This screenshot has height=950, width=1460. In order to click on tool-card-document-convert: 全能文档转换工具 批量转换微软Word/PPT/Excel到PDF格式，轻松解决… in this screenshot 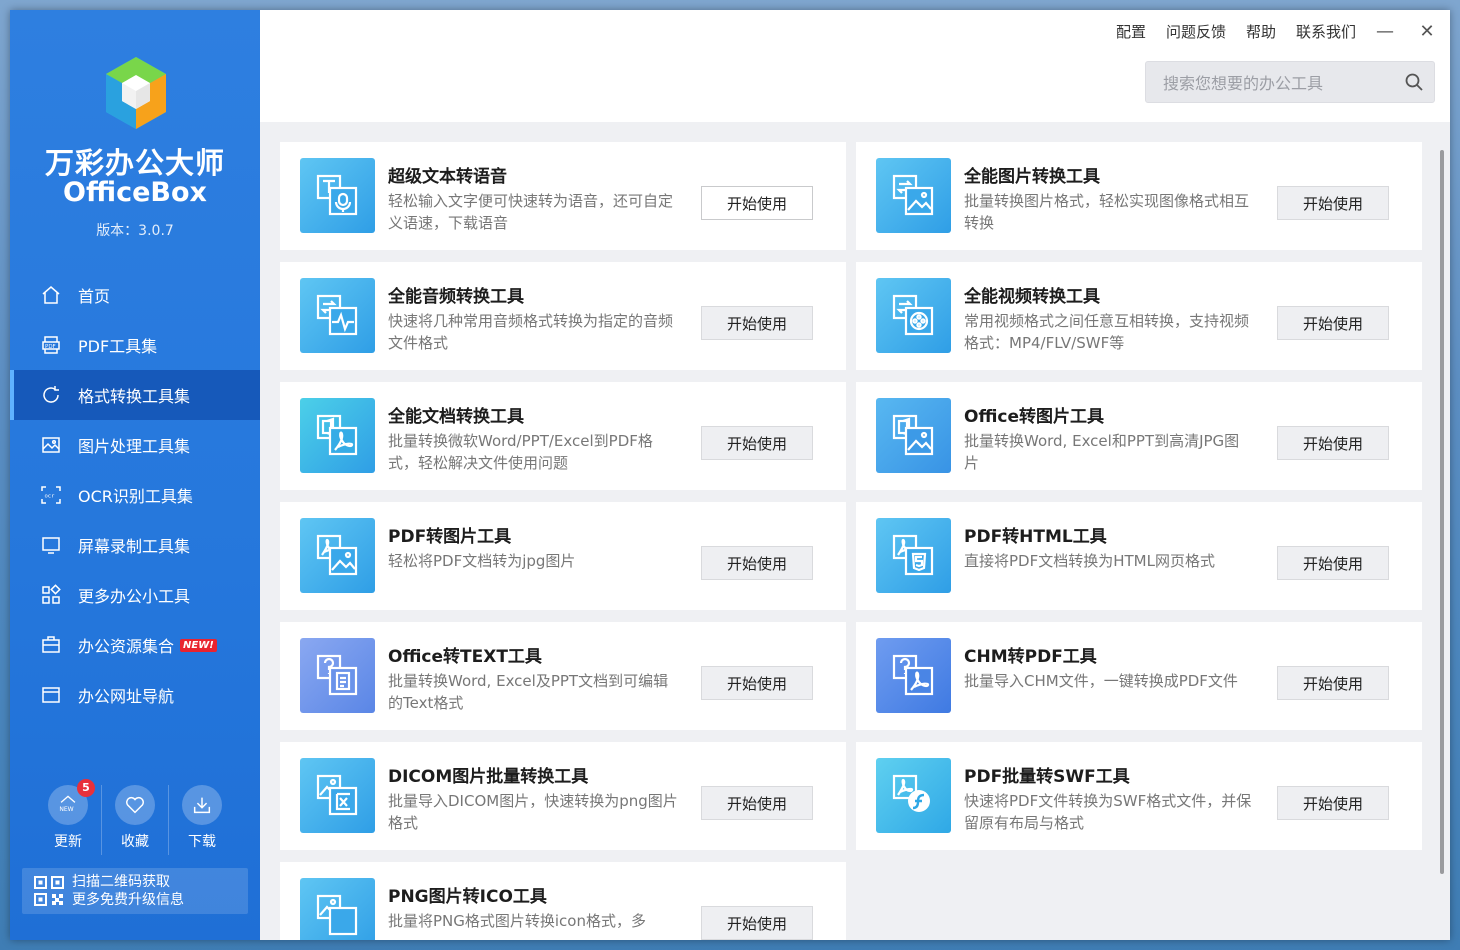, I will do `click(563, 436)`.